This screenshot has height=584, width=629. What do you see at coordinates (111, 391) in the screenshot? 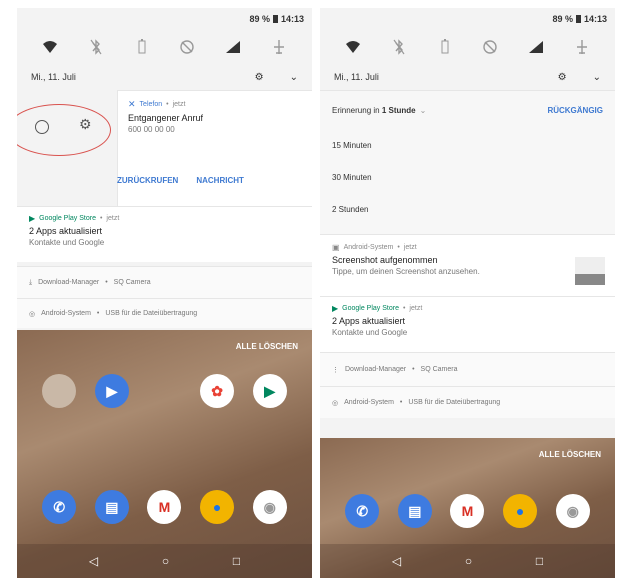
I see `duo-icon: ▶` at bounding box center [111, 391].